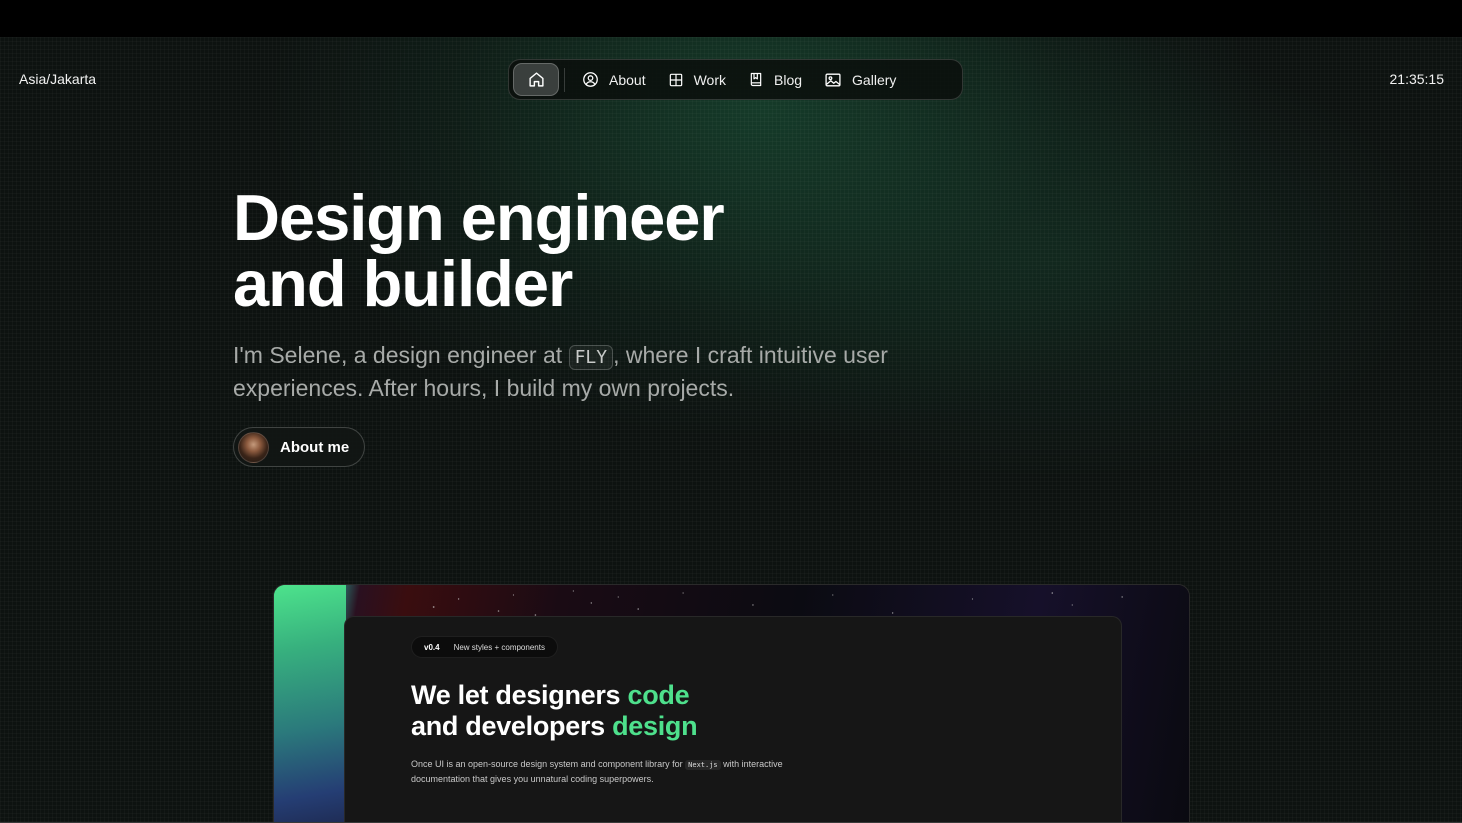  What do you see at coordinates (658, 695) in the screenshot?
I see `preview-title-highlight: code` at bounding box center [658, 695].